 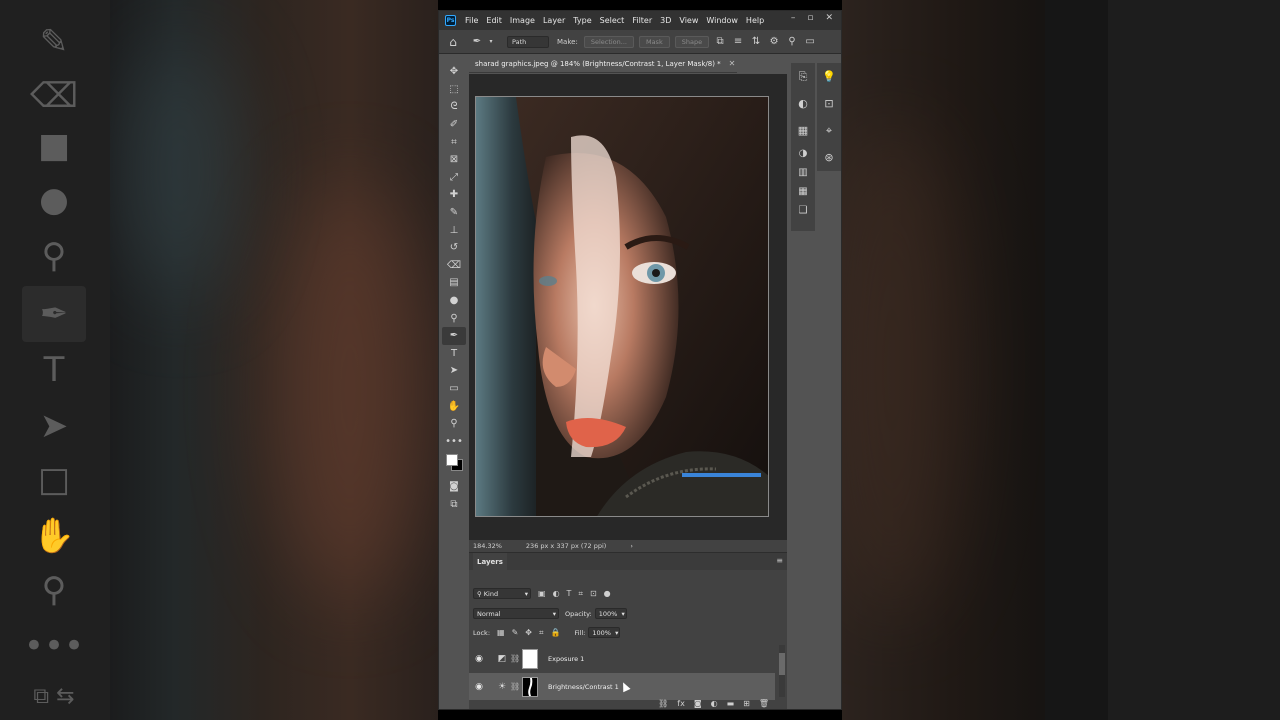 What do you see at coordinates (582, 20) in the screenshot?
I see `menu-type: Type` at bounding box center [582, 20].